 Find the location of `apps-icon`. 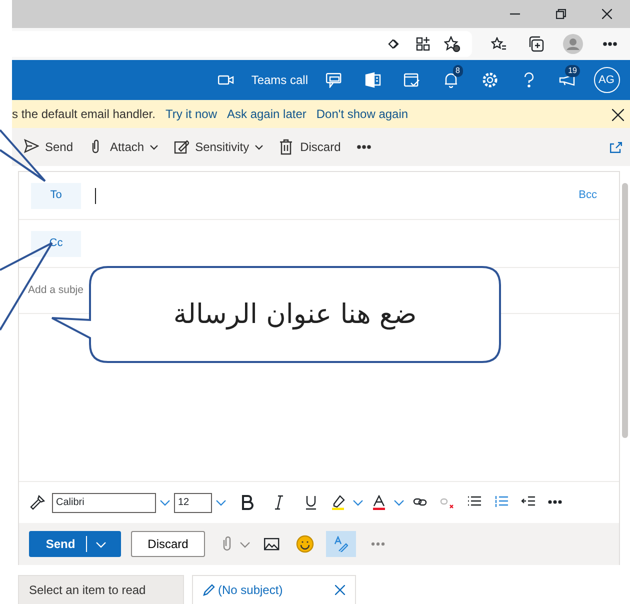

apps-icon is located at coordinates (423, 44).